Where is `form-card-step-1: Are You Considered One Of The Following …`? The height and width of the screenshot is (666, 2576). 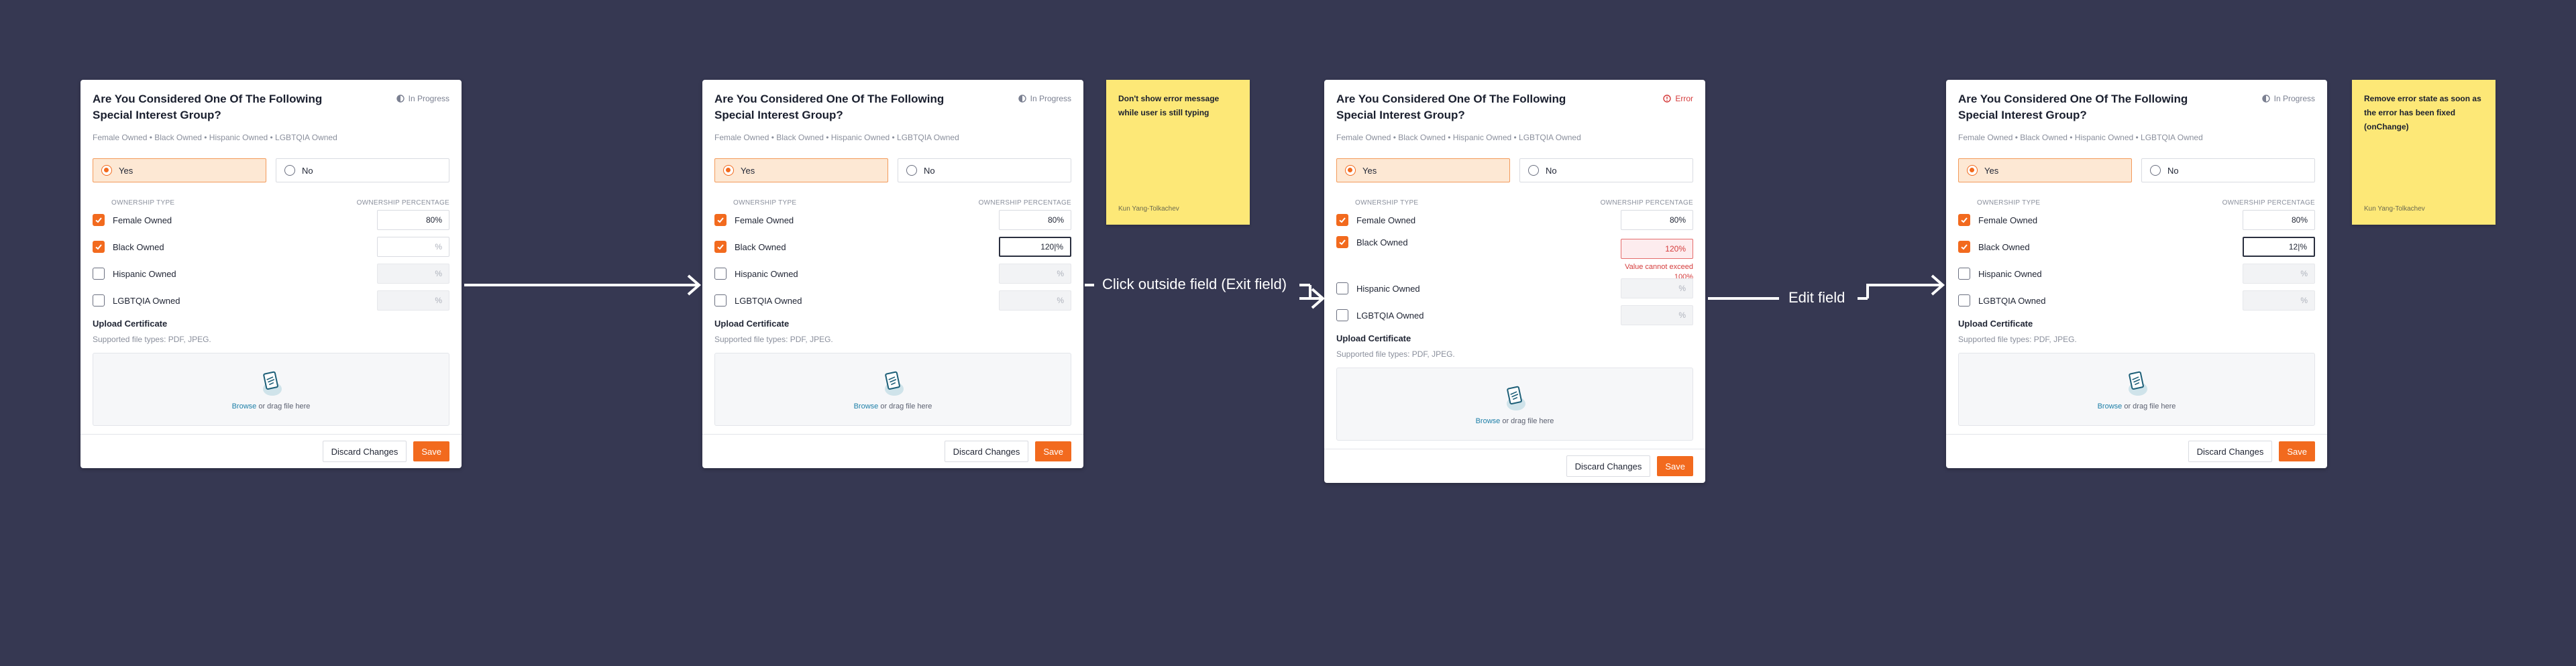 form-card-step-1: Are You Considered One Of The Following … is located at coordinates (271, 274).